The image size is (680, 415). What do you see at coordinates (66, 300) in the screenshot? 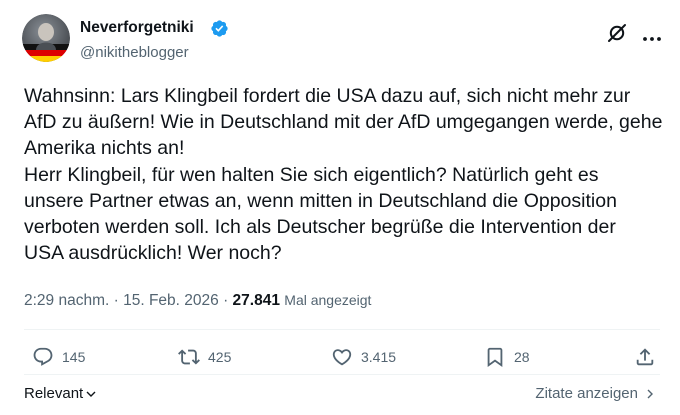
I see `tweet-time: 2:29 nachm.` at bounding box center [66, 300].